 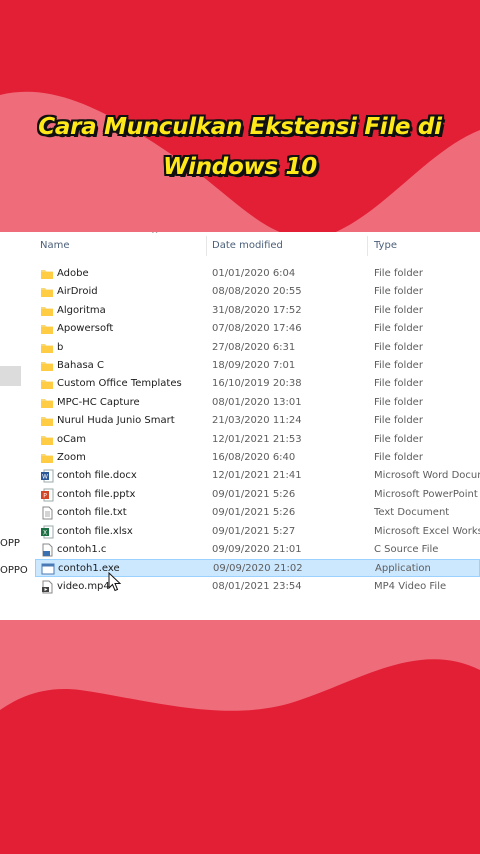 What do you see at coordinates (83, 586) in the screenshot?
I see `file-name: video.mp4` at bounding box center [83, 586].